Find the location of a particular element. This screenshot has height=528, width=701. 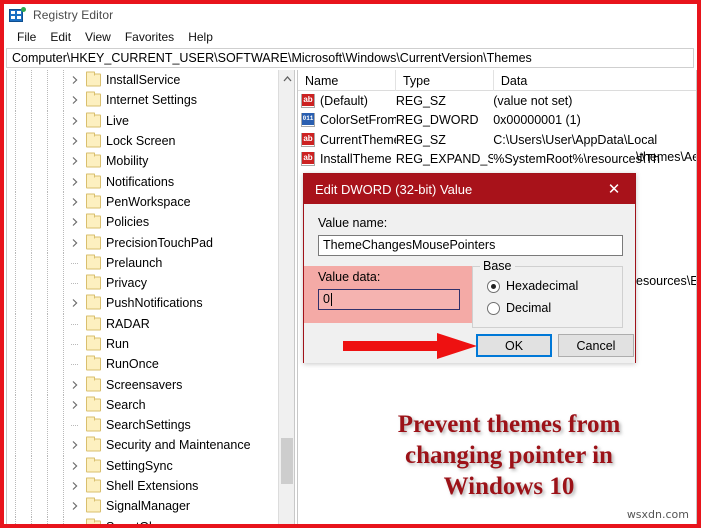

radio-indicator-hexadecimal is located at coordinates (493, 286).